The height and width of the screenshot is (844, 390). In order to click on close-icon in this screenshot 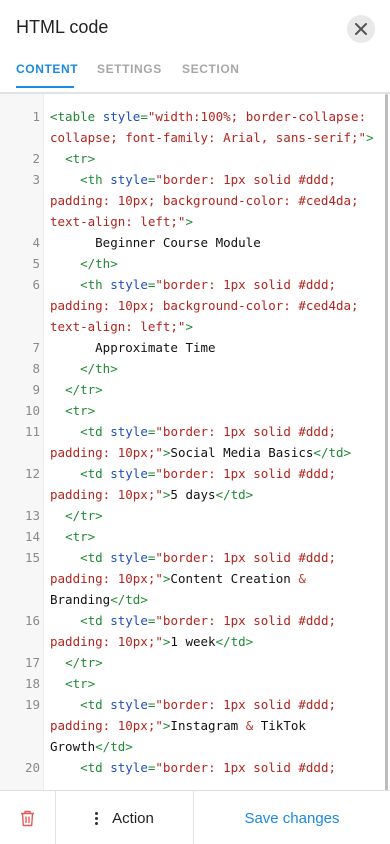, I will do `click(361, 29)`.